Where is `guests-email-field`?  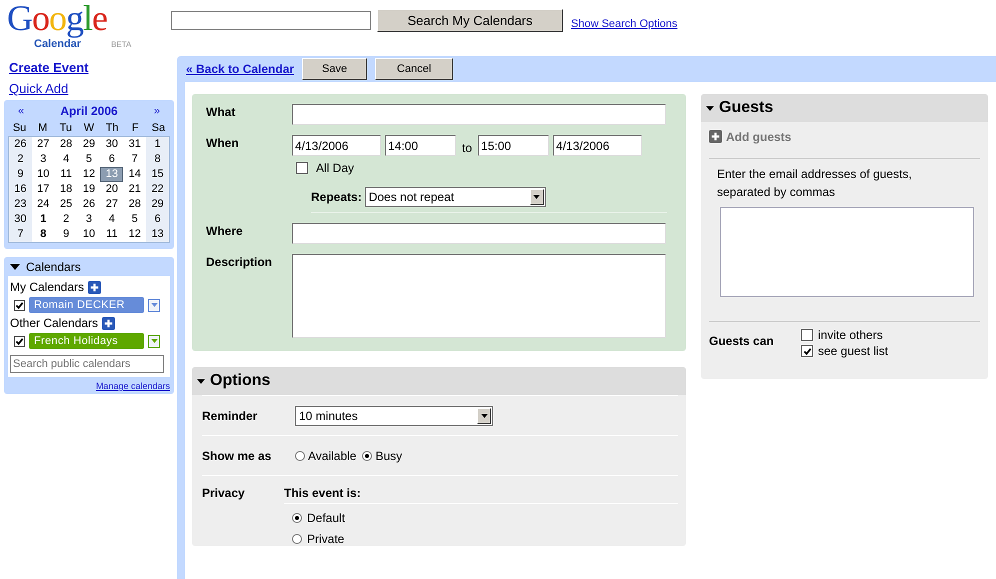
guests-email-field is located at coordinates (847, 252).